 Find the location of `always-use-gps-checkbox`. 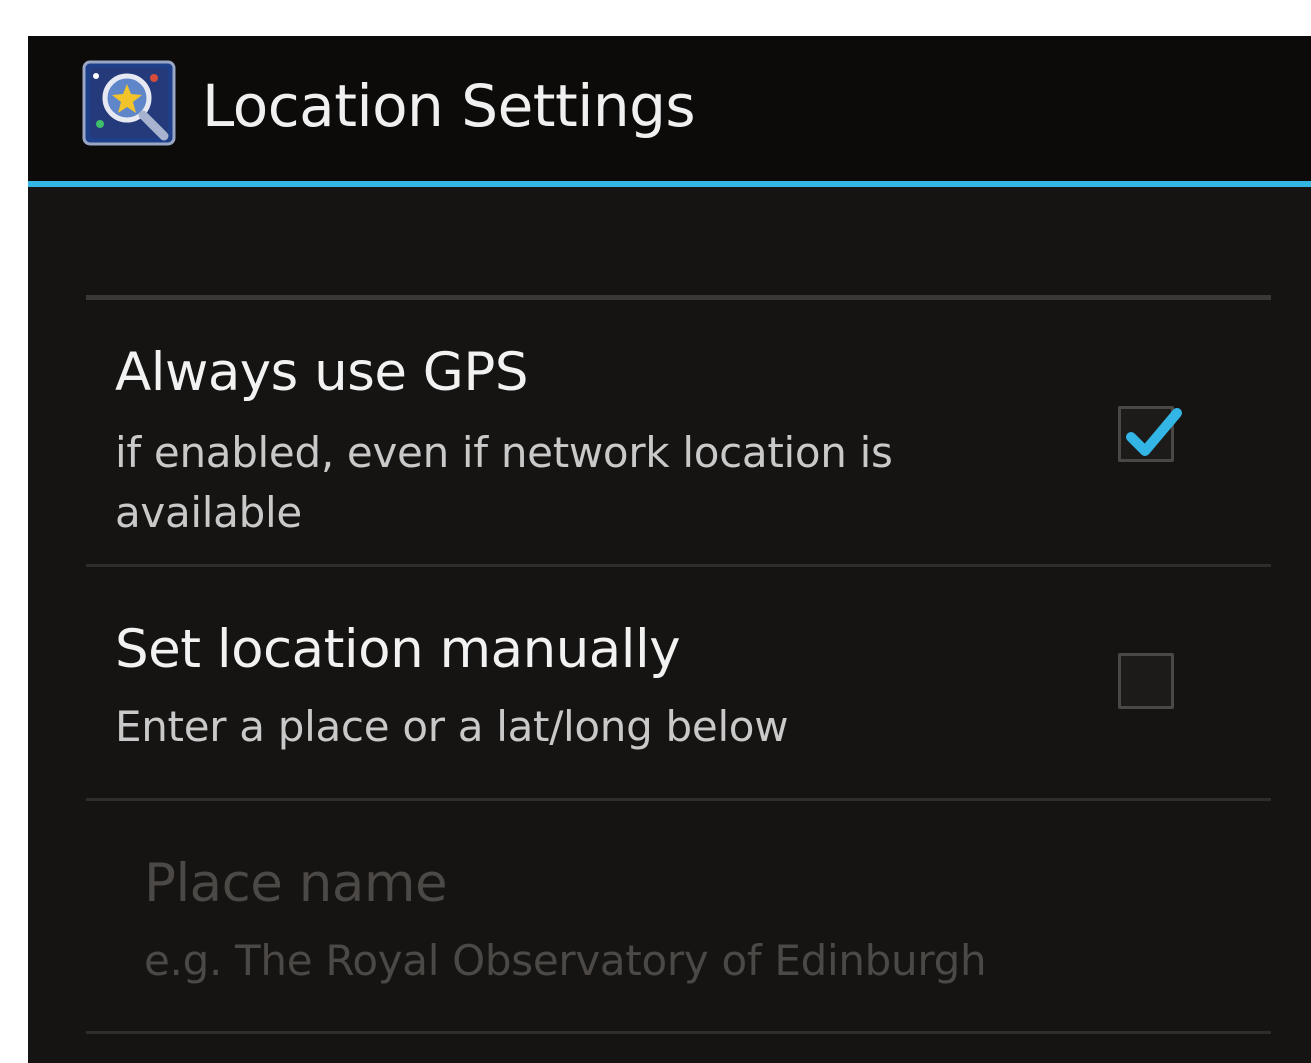

always-use-gps-checkbox is located at coordinates (1150, 434).